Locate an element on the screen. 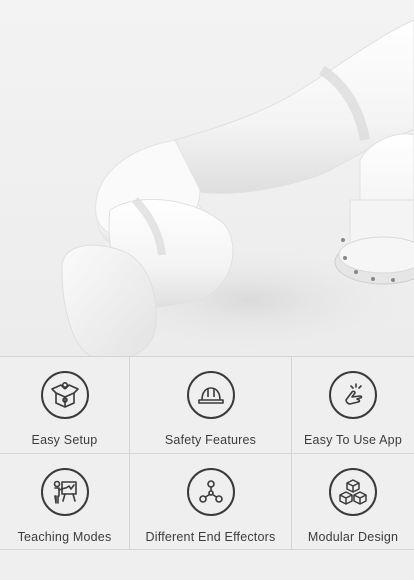 The height and width of the screenshot is (580, 414). feature-label: Easy To Use App is located at coordinates (353, 440).